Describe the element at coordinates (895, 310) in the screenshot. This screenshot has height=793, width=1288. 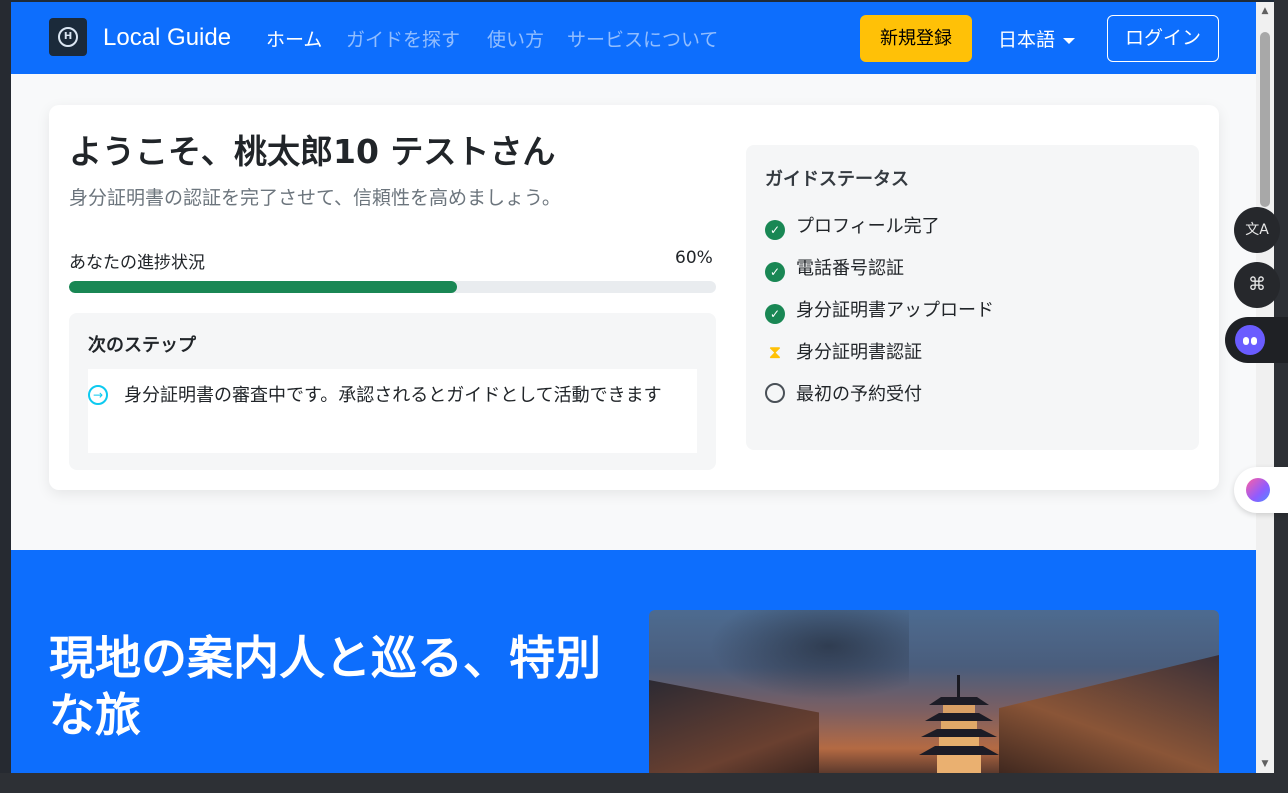
I see `status-item-label: 身分証明書アップロード` at that location.